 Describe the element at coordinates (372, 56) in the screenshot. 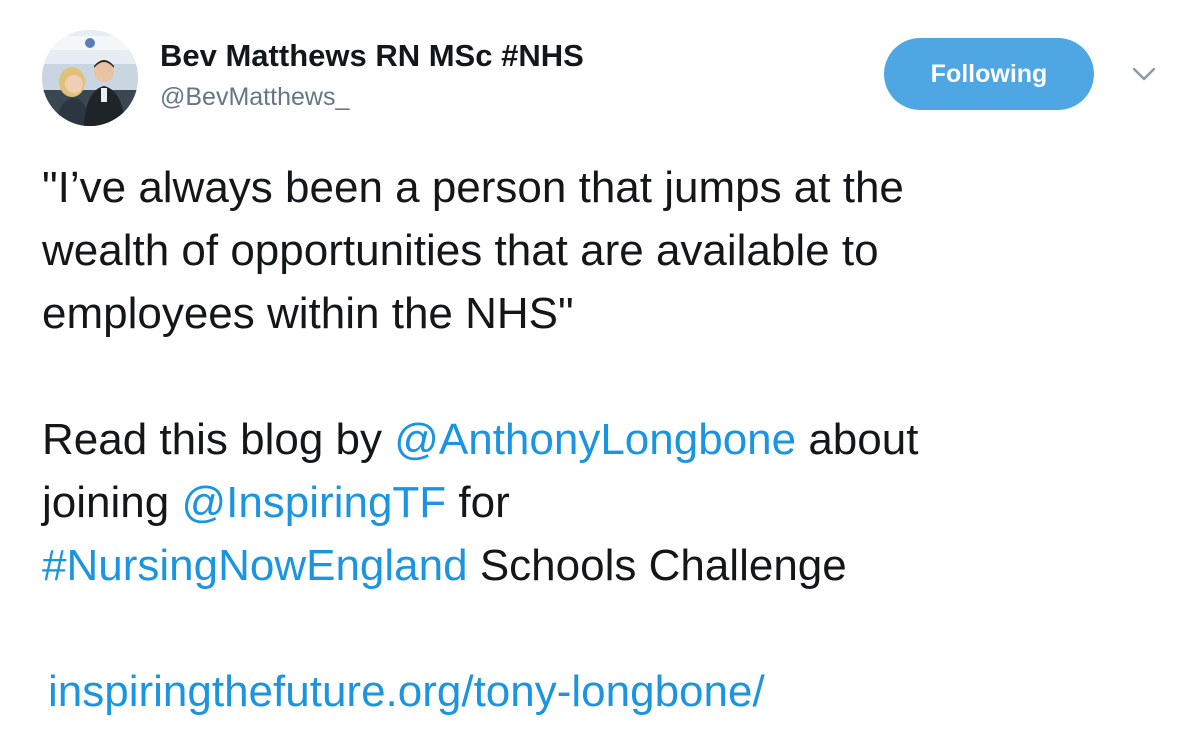

I see `author-display-name: Bev Matthews RN MSc #NHS` at that location.